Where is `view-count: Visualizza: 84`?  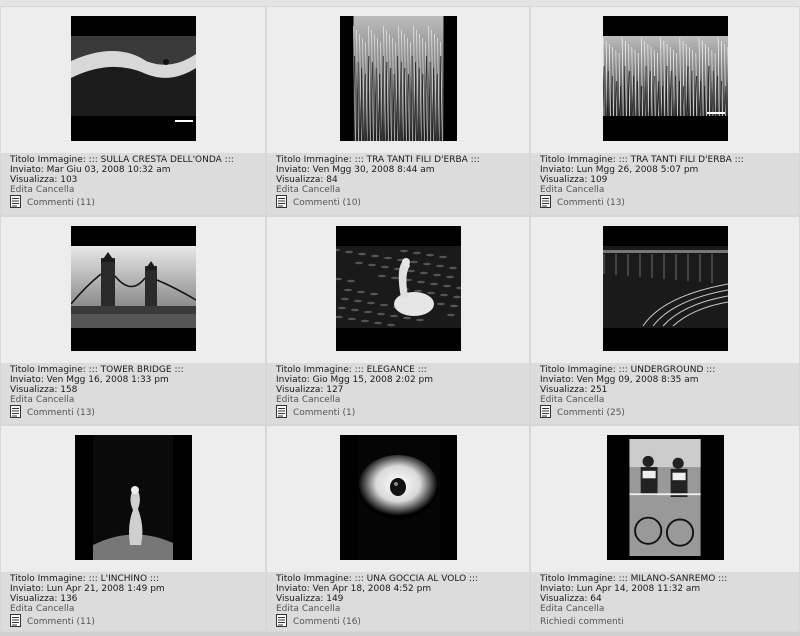
view-count: Visualizza: 84 is located at coordinates (307, 180).